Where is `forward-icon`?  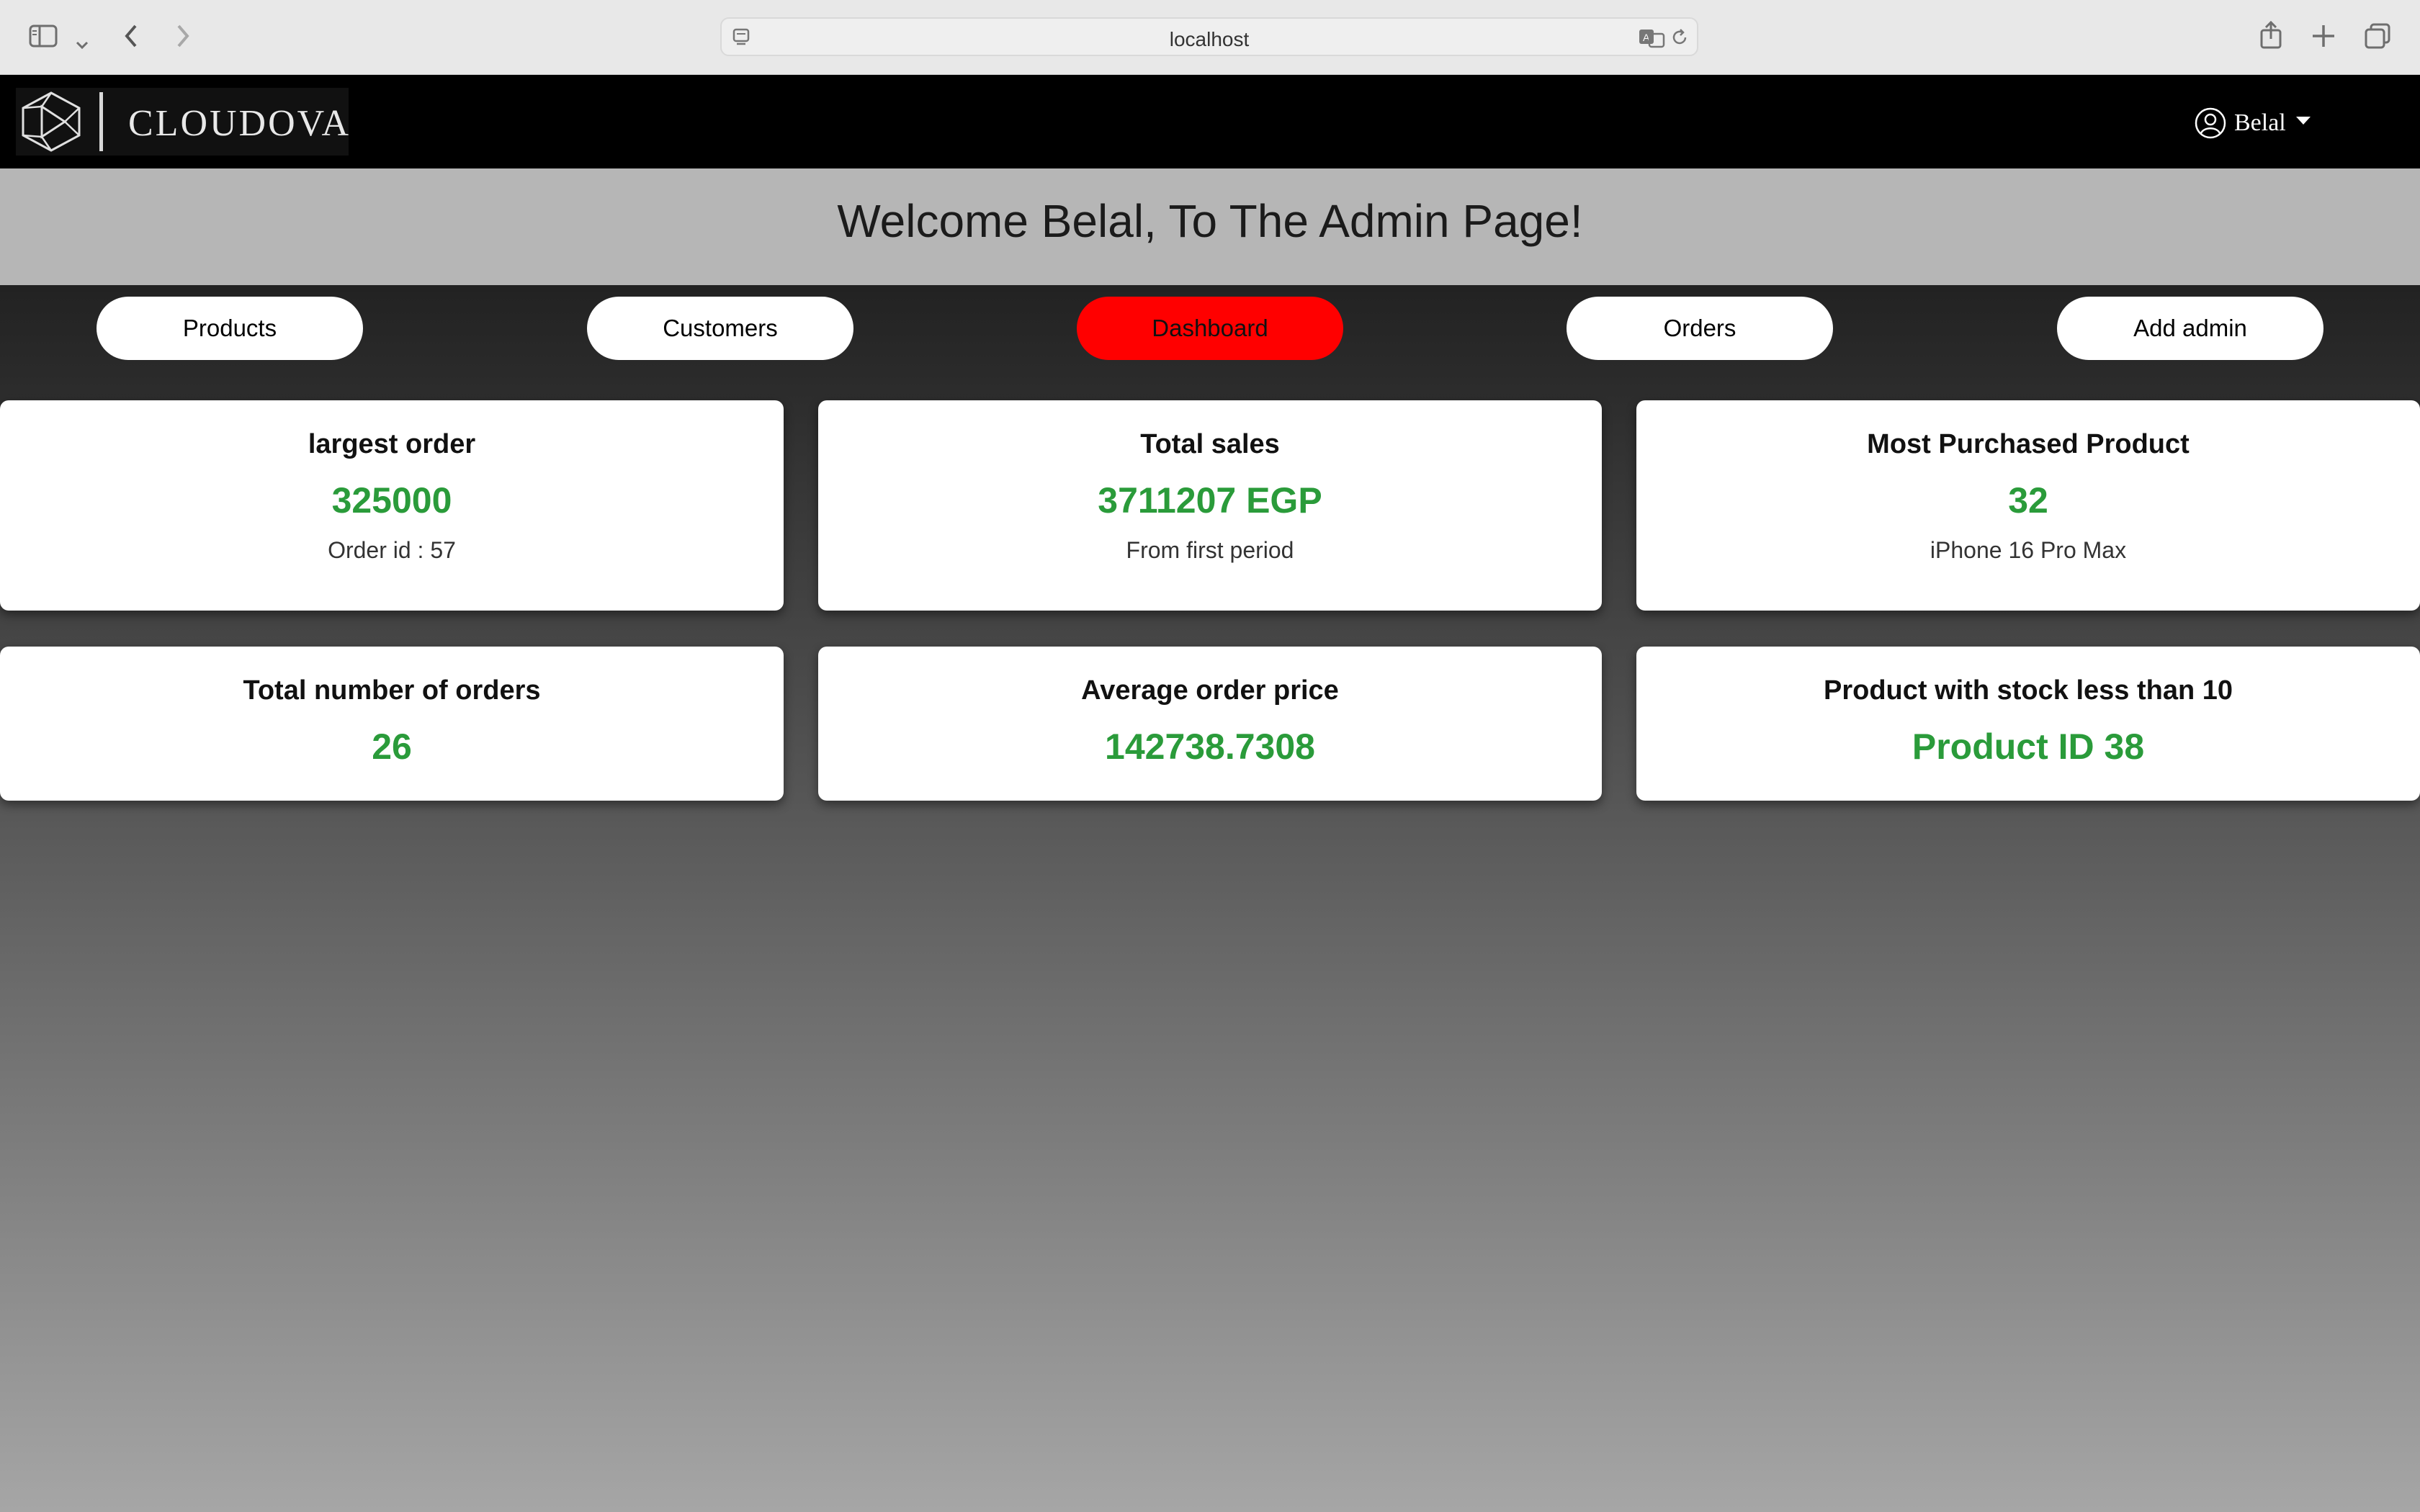 forward-icon is located at coordinates (183, 38).